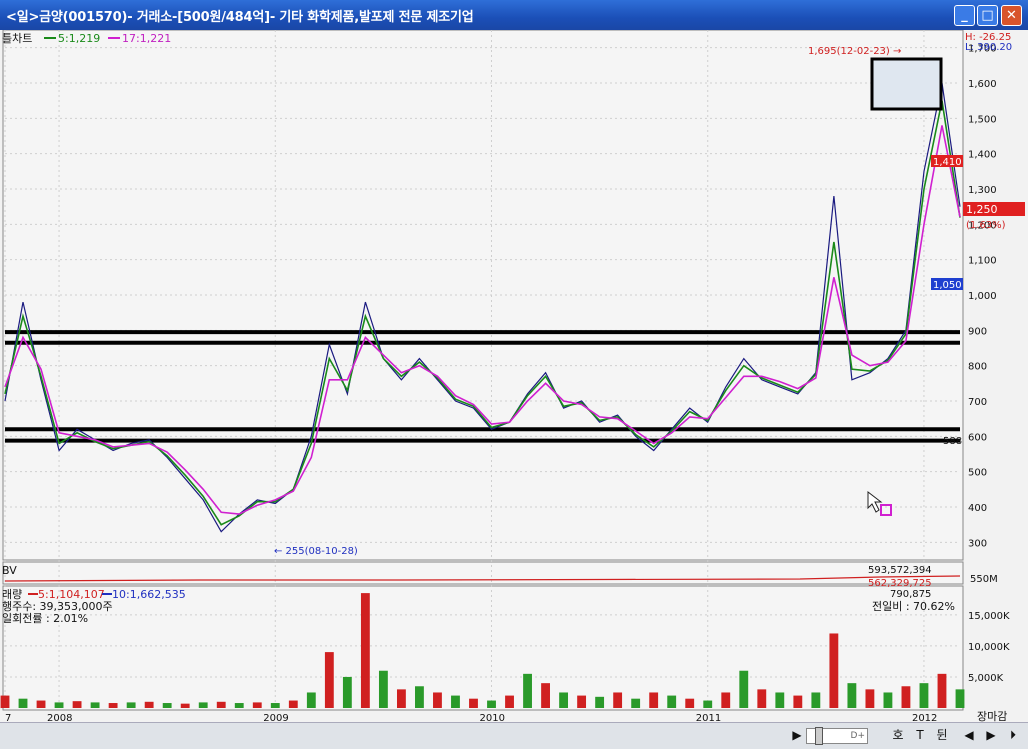 The image size is (1028, 749). What do you see at coordinates (924, 717) in the screenshot?
I see `x-tick-label: 2012` at bounding box center [924, 717].